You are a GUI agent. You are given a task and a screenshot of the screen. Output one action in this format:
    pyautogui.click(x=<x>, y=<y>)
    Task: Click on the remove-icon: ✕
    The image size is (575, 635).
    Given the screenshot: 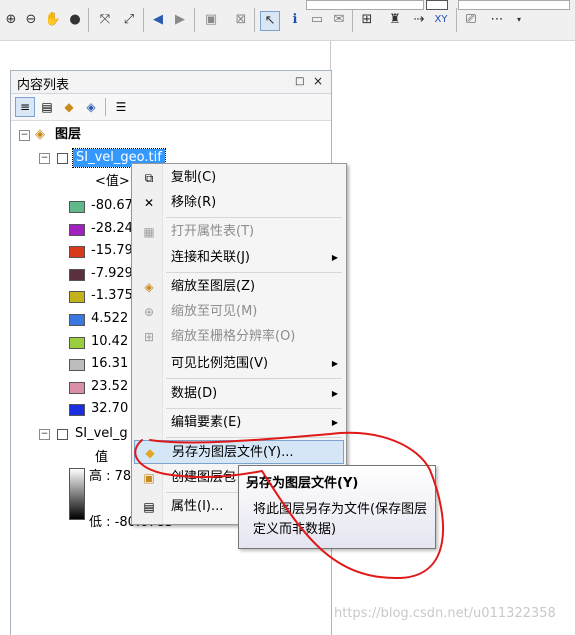 What is the action you would take?
    pyautogui.click(x=149, y=203)
    